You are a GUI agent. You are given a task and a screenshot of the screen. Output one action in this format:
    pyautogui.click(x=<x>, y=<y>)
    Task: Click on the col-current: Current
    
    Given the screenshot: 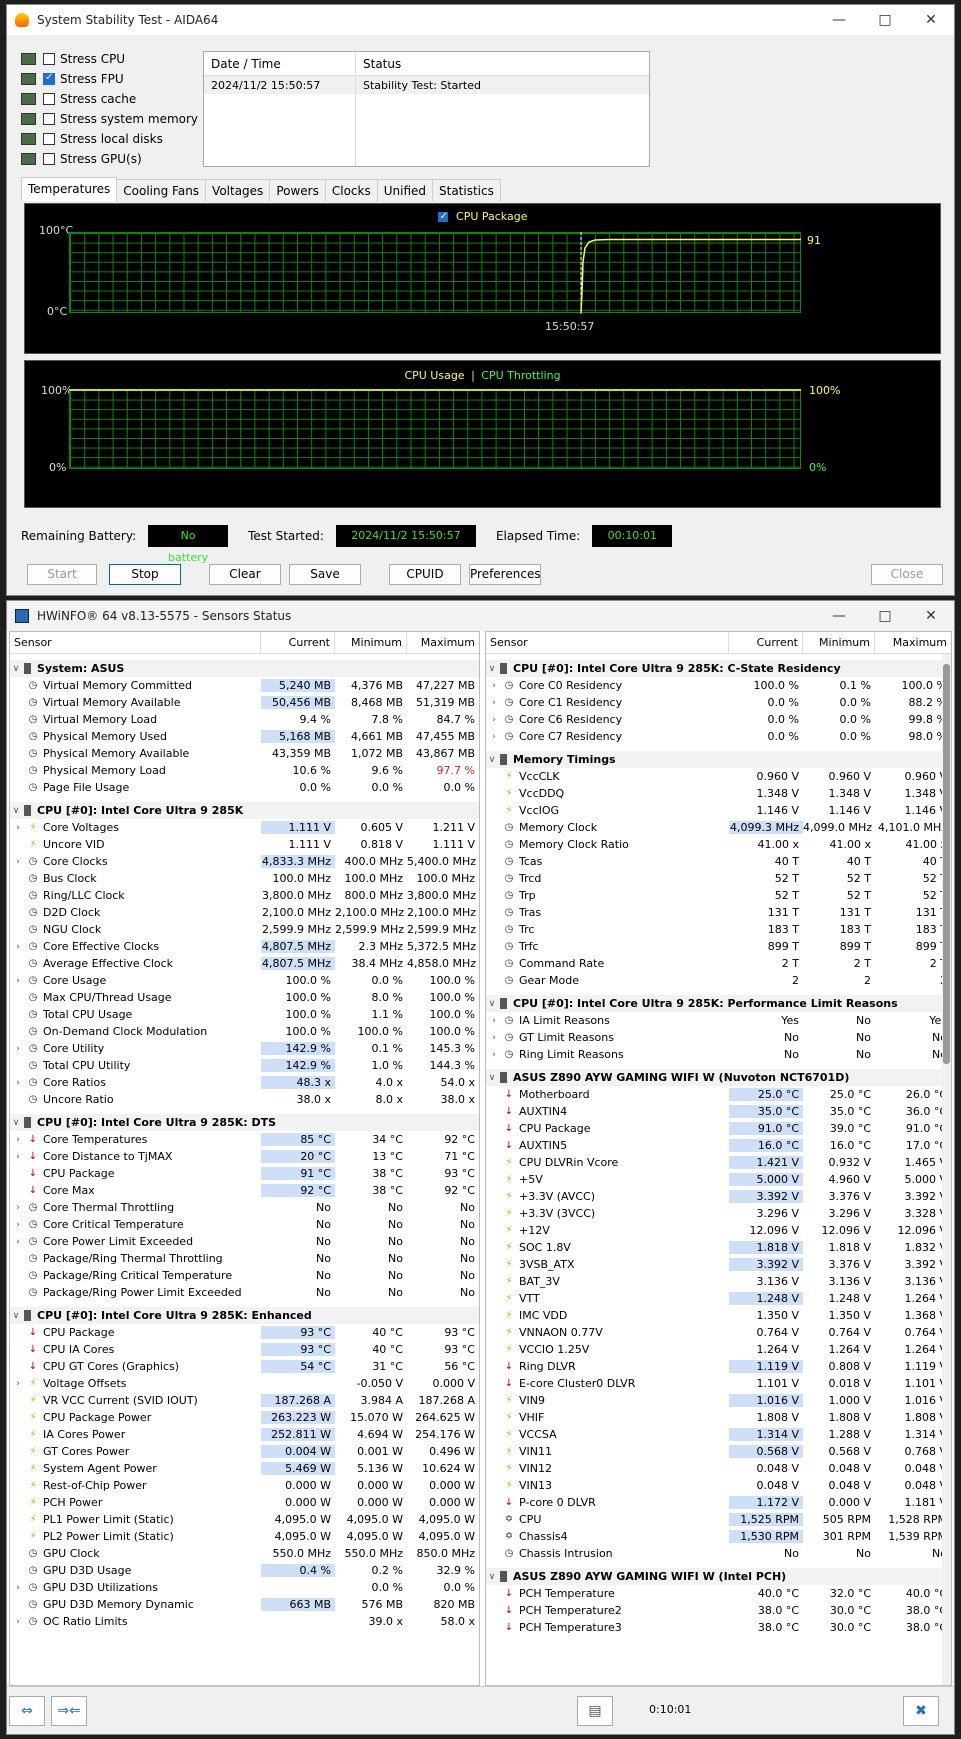 What is the action you would take?
    pyautogui.click(x=766, y=642)
    